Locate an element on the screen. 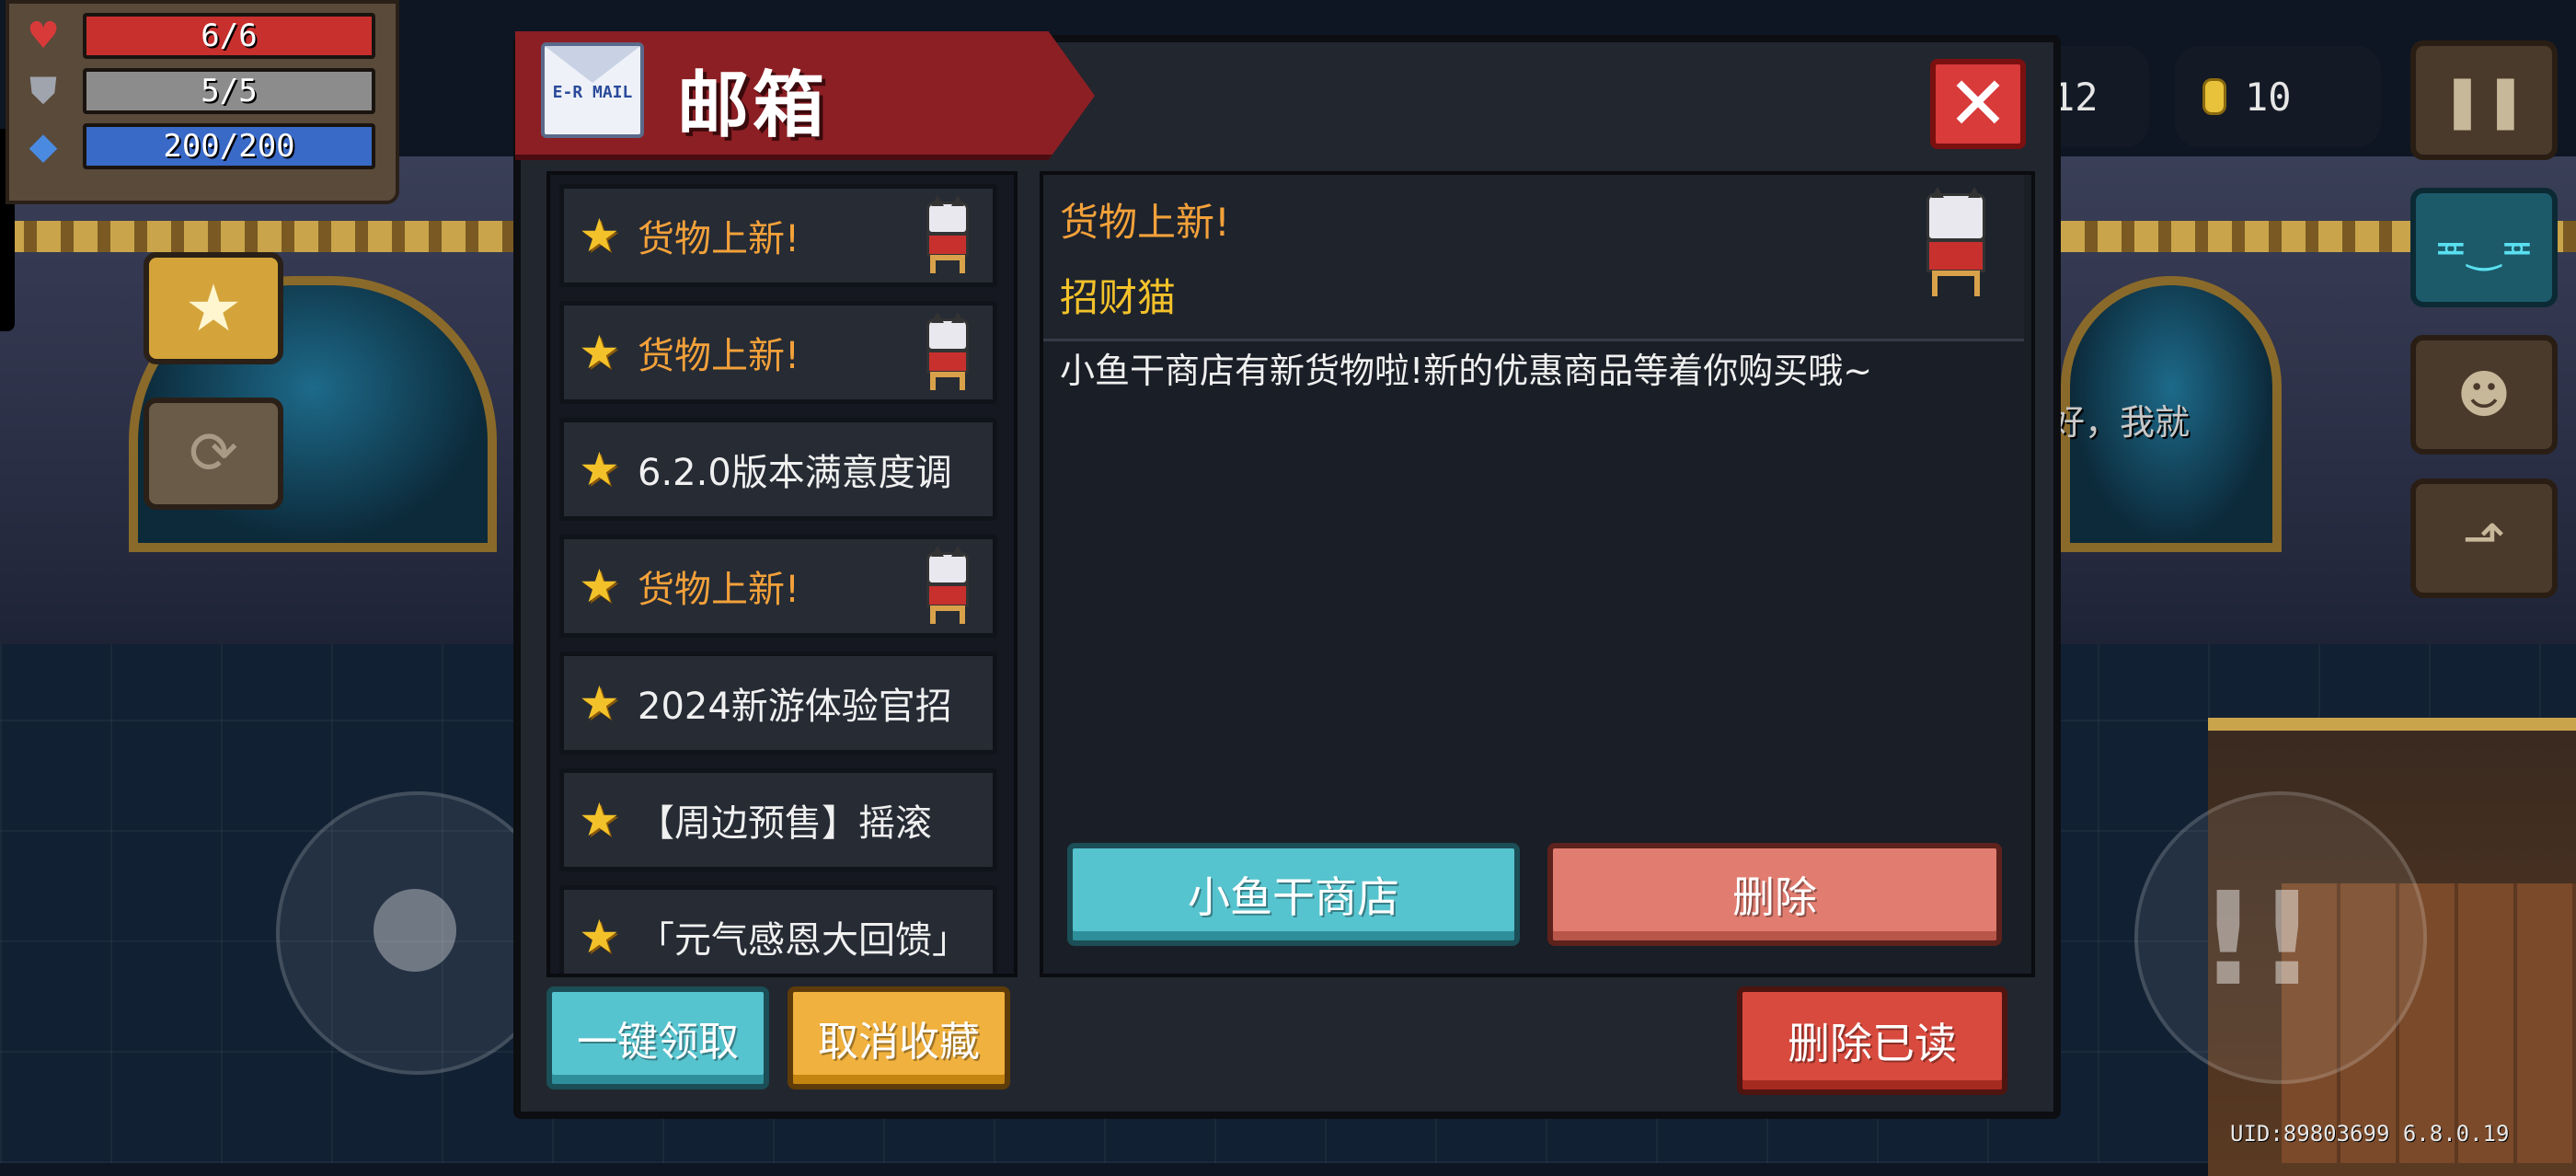 This screenshot has width=2576, height=1176. pause-icon: ❚❚ is located at coordinates (2484, 100).